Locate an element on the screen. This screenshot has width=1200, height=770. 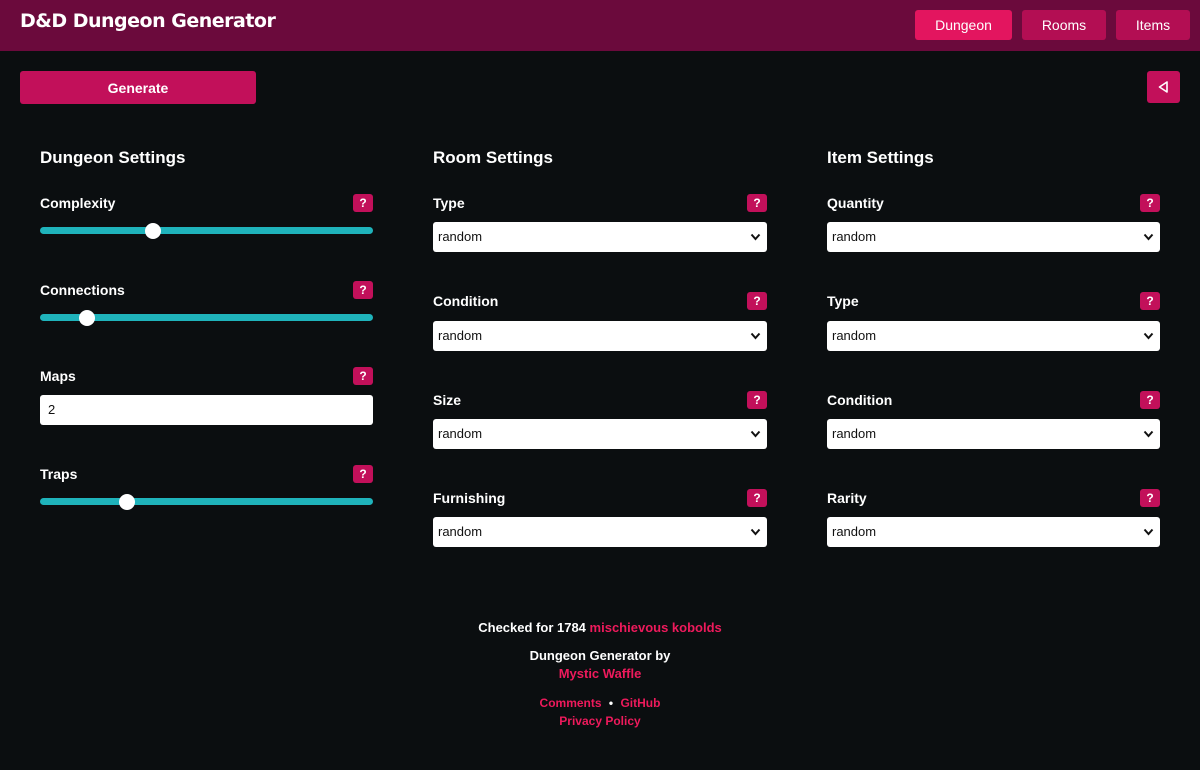
traps-help-button: ? is located at coordinates (363, 474).